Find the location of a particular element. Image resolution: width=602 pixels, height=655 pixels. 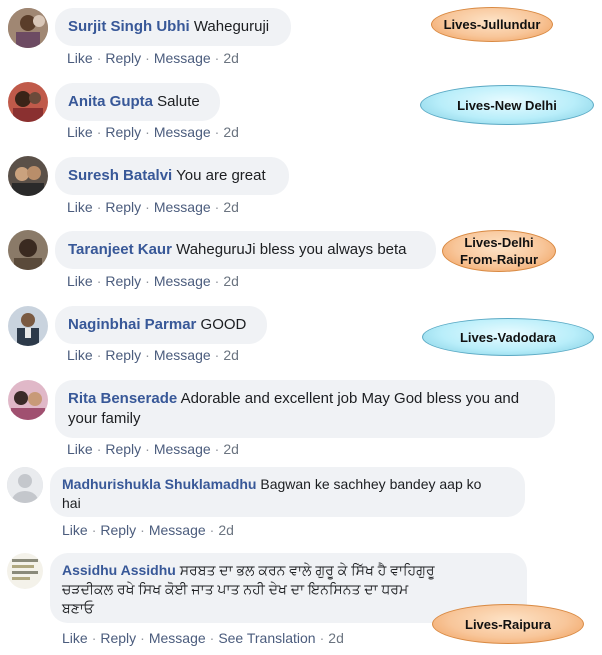

commenter-name: Rita Benserade is located at coordinates (122, 398).